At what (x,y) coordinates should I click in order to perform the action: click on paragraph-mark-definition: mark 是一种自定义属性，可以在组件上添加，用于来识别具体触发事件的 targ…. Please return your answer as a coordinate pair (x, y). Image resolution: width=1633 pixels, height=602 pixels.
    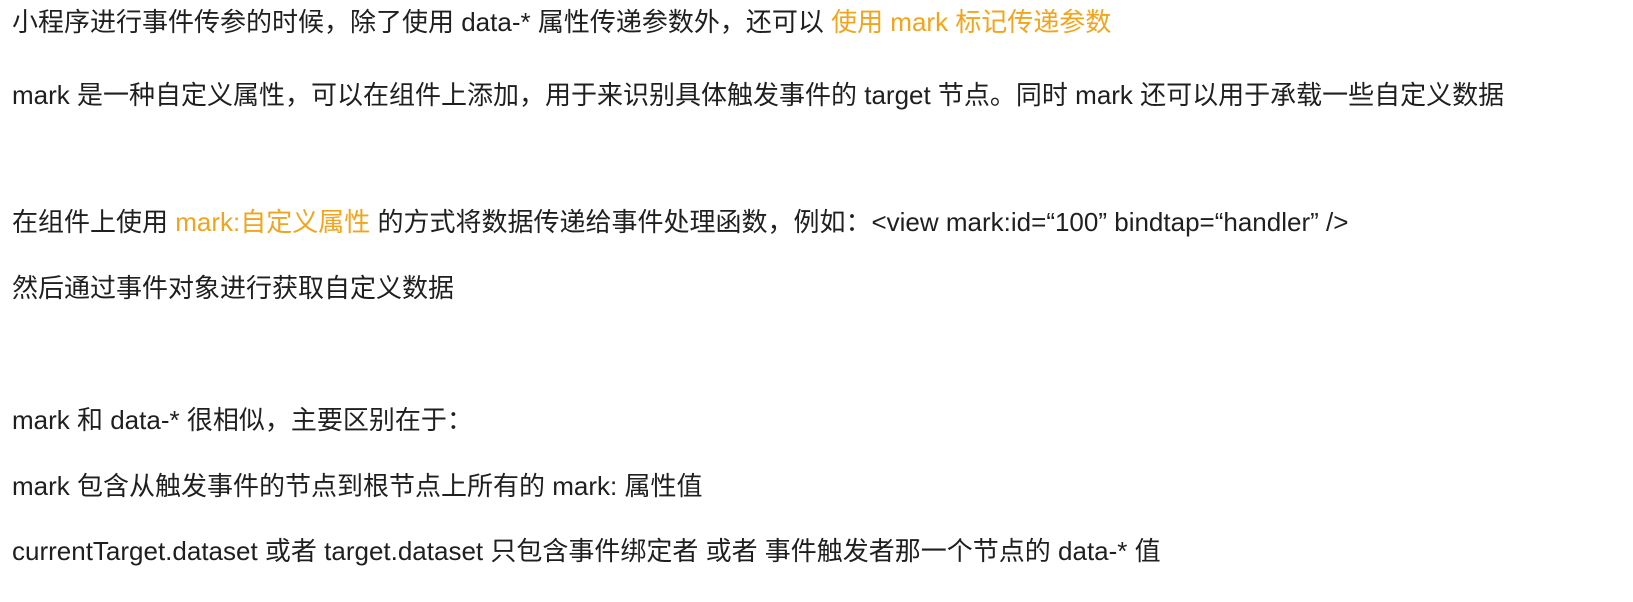
    Looking at the image, I should click on (758, 95).